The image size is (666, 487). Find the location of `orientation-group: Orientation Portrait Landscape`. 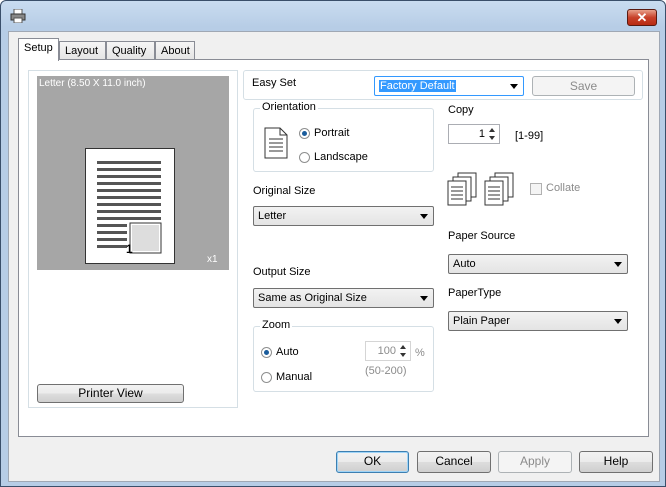

orientation-group: Orientation Portrait Landscape is located at coordinates (343, 136).